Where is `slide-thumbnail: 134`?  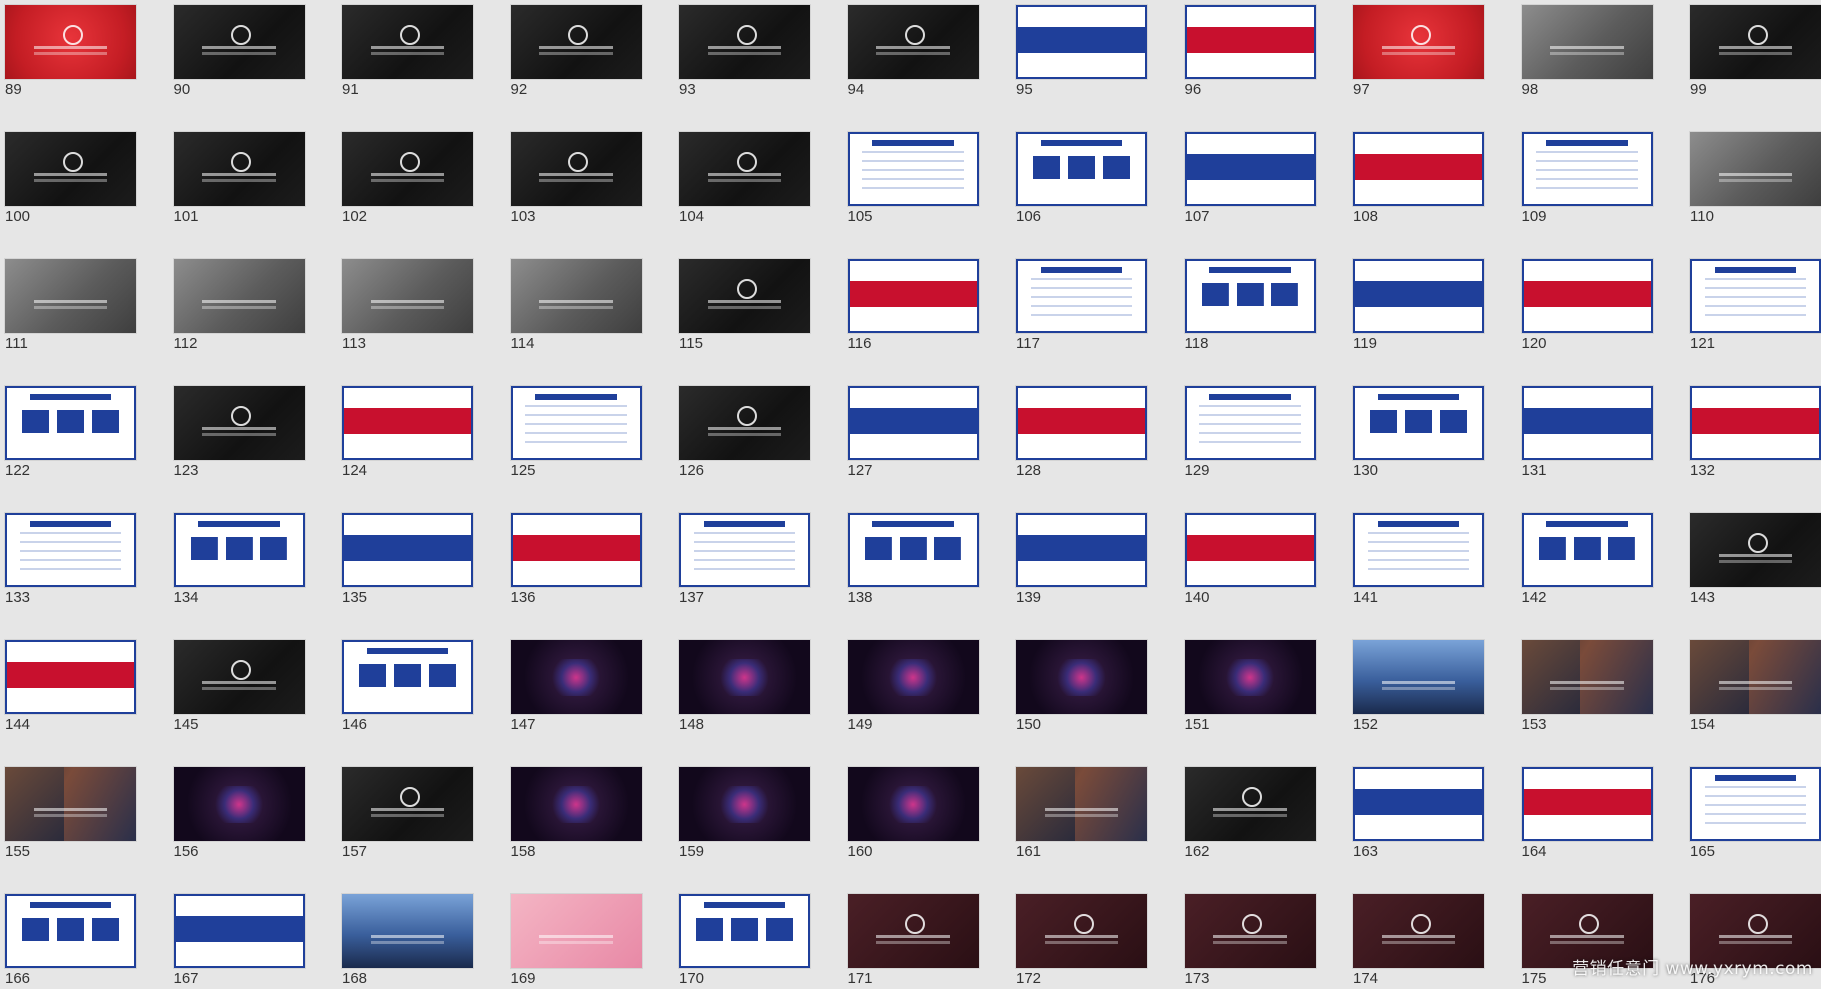
slide-thumbnail: 134 is located at coordinates (239, 576).